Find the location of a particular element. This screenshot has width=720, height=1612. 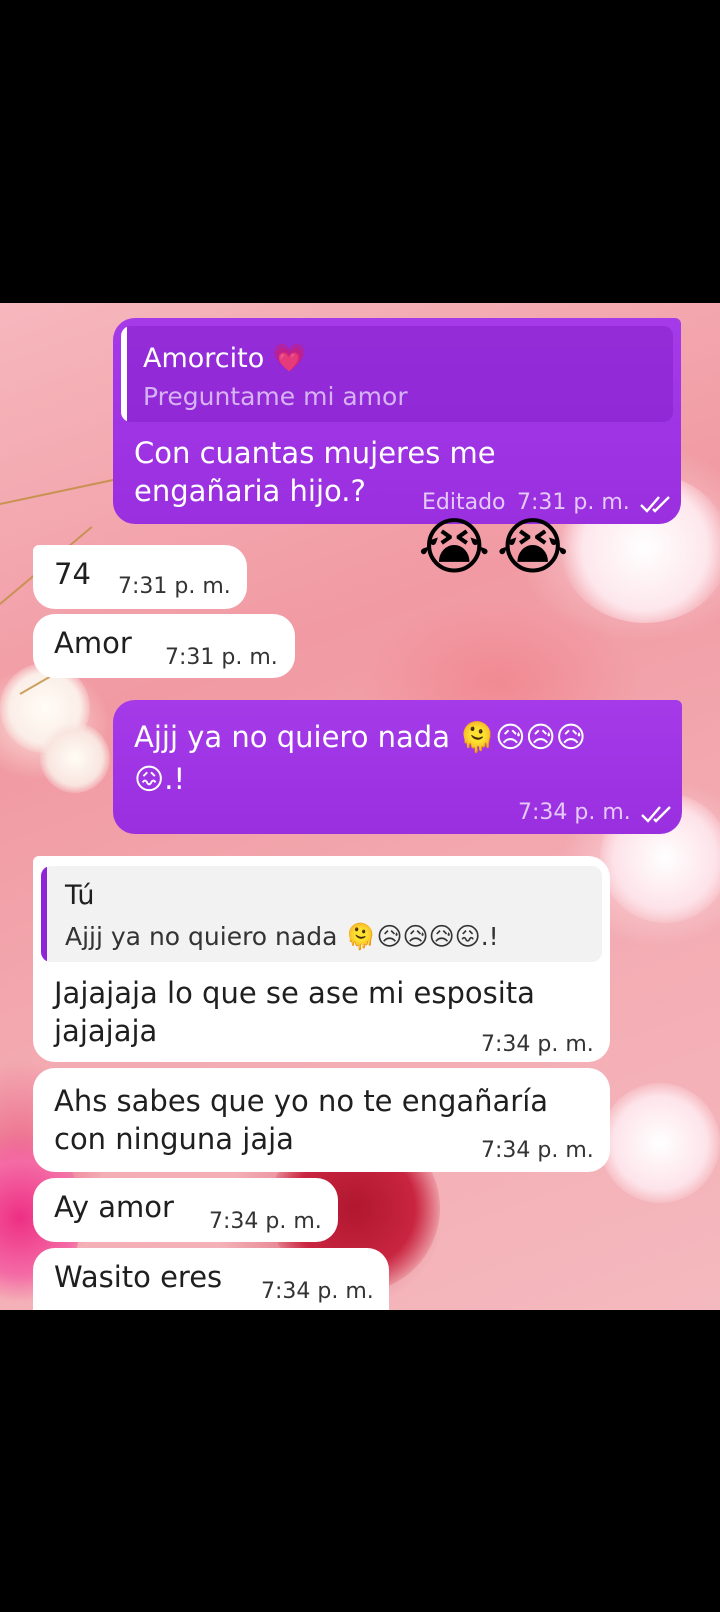

incoming-message: Wasito eres 7:34 p. m. is located at coordinates (211, 1279).